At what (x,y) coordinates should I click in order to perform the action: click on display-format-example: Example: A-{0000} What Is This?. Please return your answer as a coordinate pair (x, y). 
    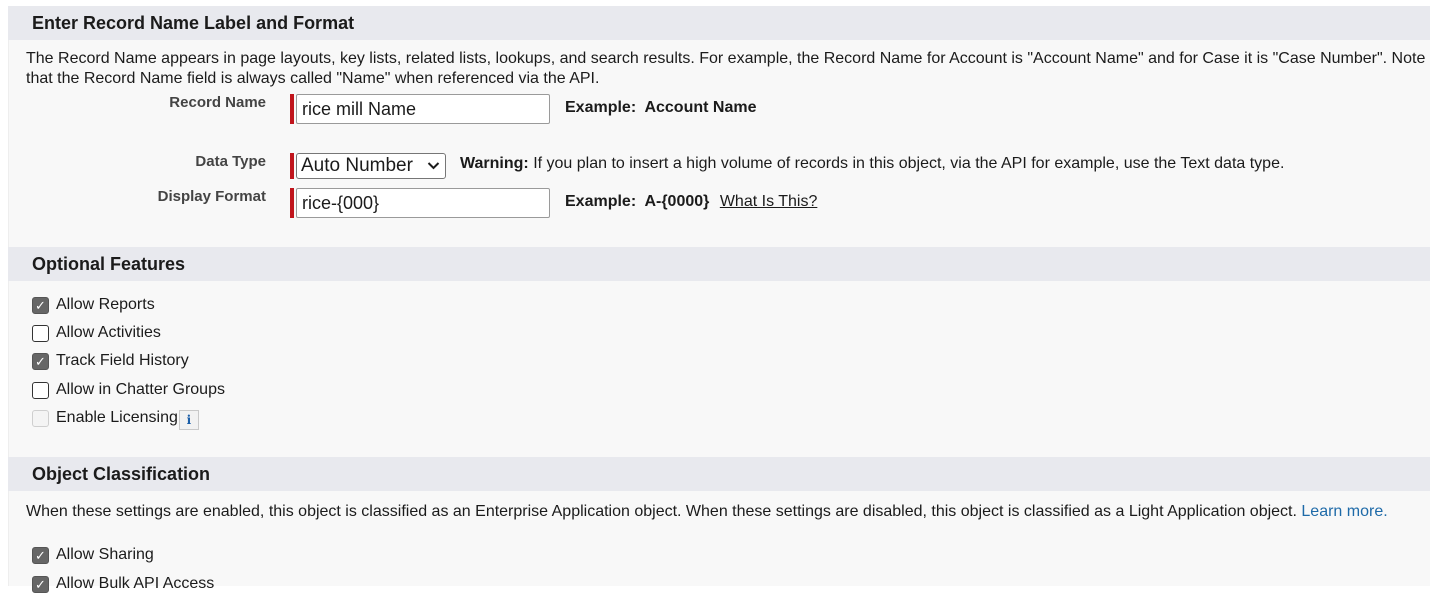
    Looking at the image, I should click on (691, 202).